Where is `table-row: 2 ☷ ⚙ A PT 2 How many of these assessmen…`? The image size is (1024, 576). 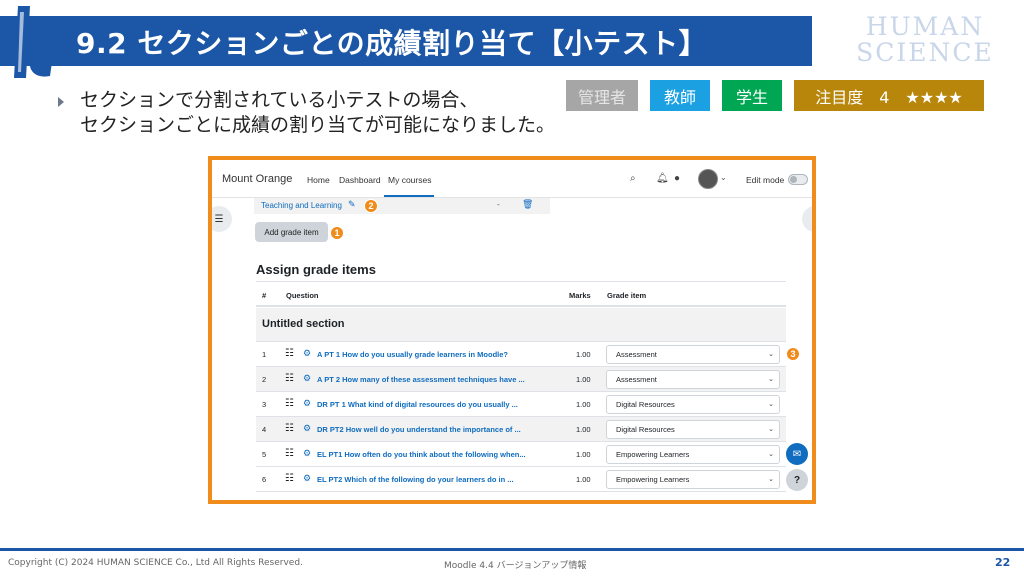 table-row: 2 ☷ ⚙ A PT 2 How many of these assessmen… is located at coordinates (521, 379).